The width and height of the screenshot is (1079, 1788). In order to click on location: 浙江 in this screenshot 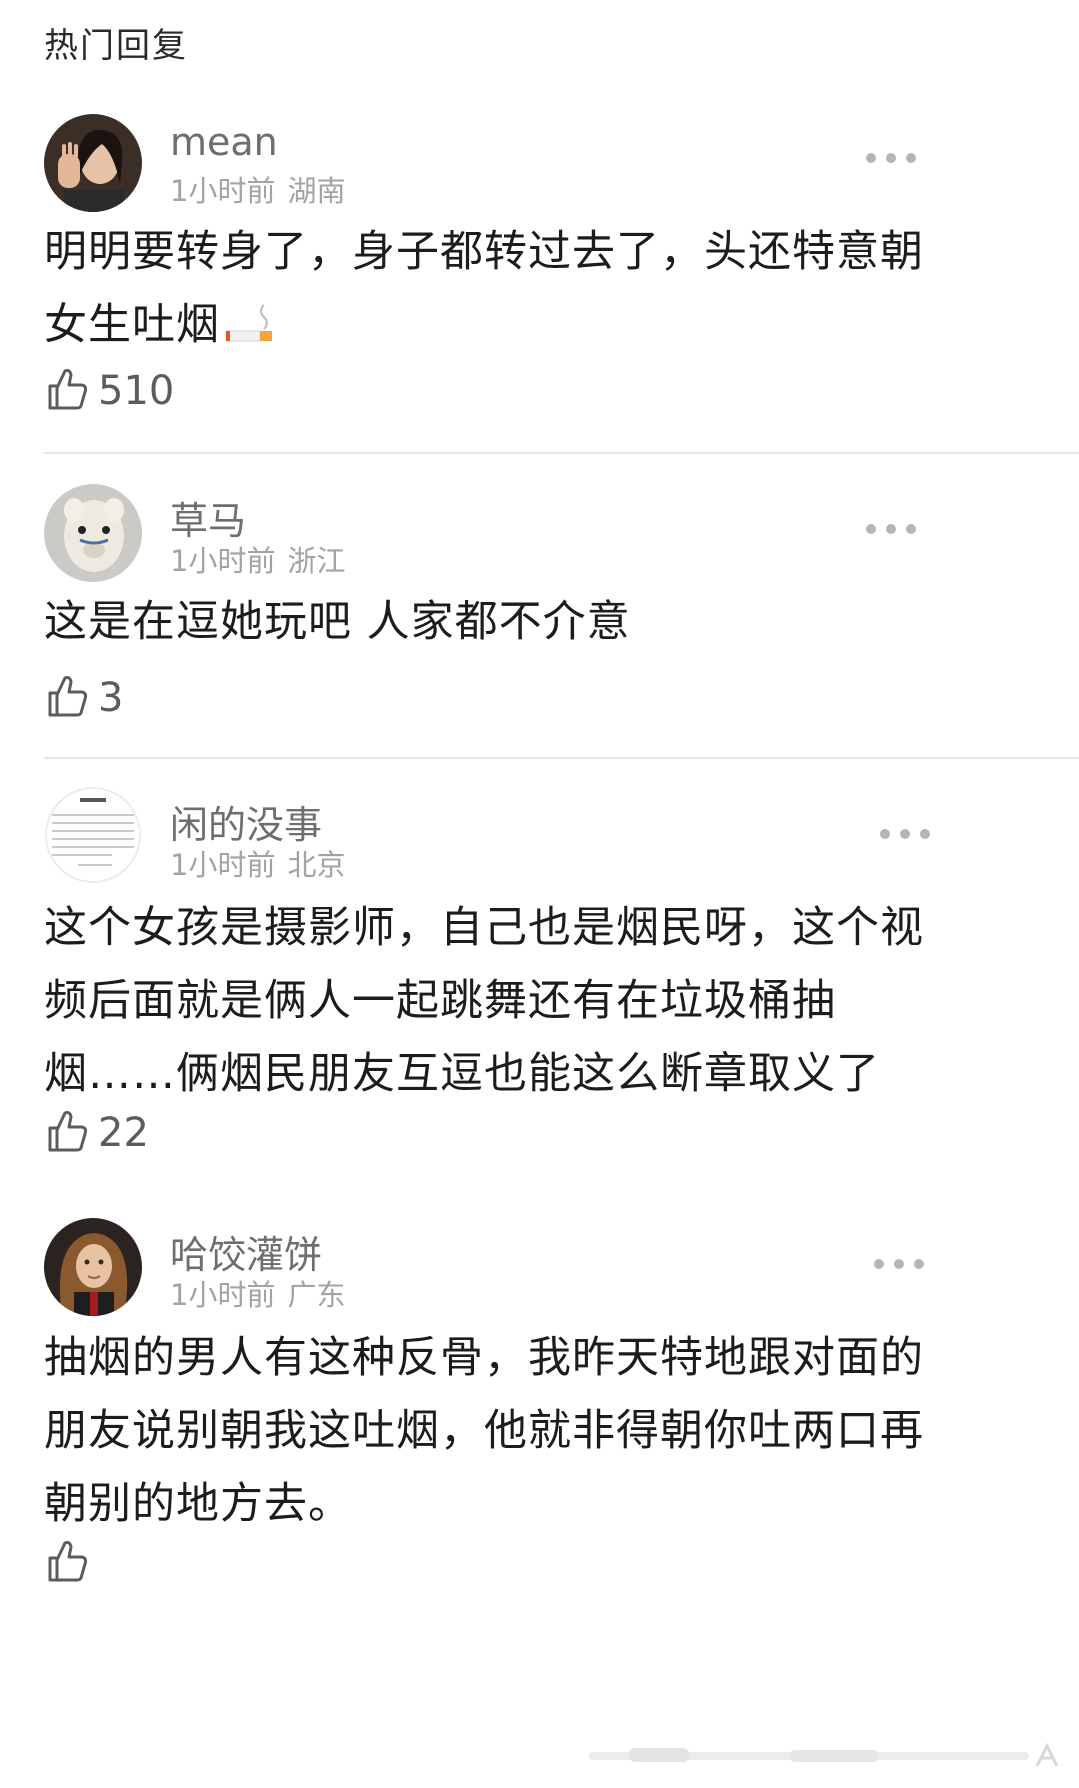, I will do `click(316, 561)`.